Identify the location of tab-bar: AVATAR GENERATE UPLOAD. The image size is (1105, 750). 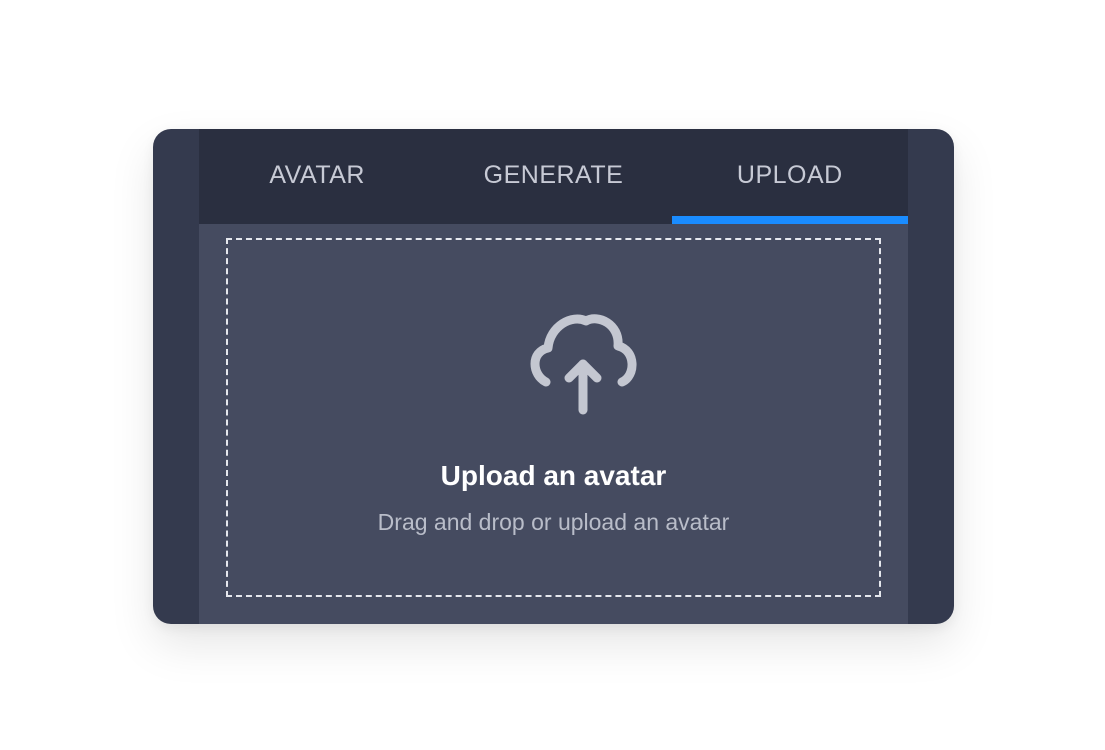
(554, 176).